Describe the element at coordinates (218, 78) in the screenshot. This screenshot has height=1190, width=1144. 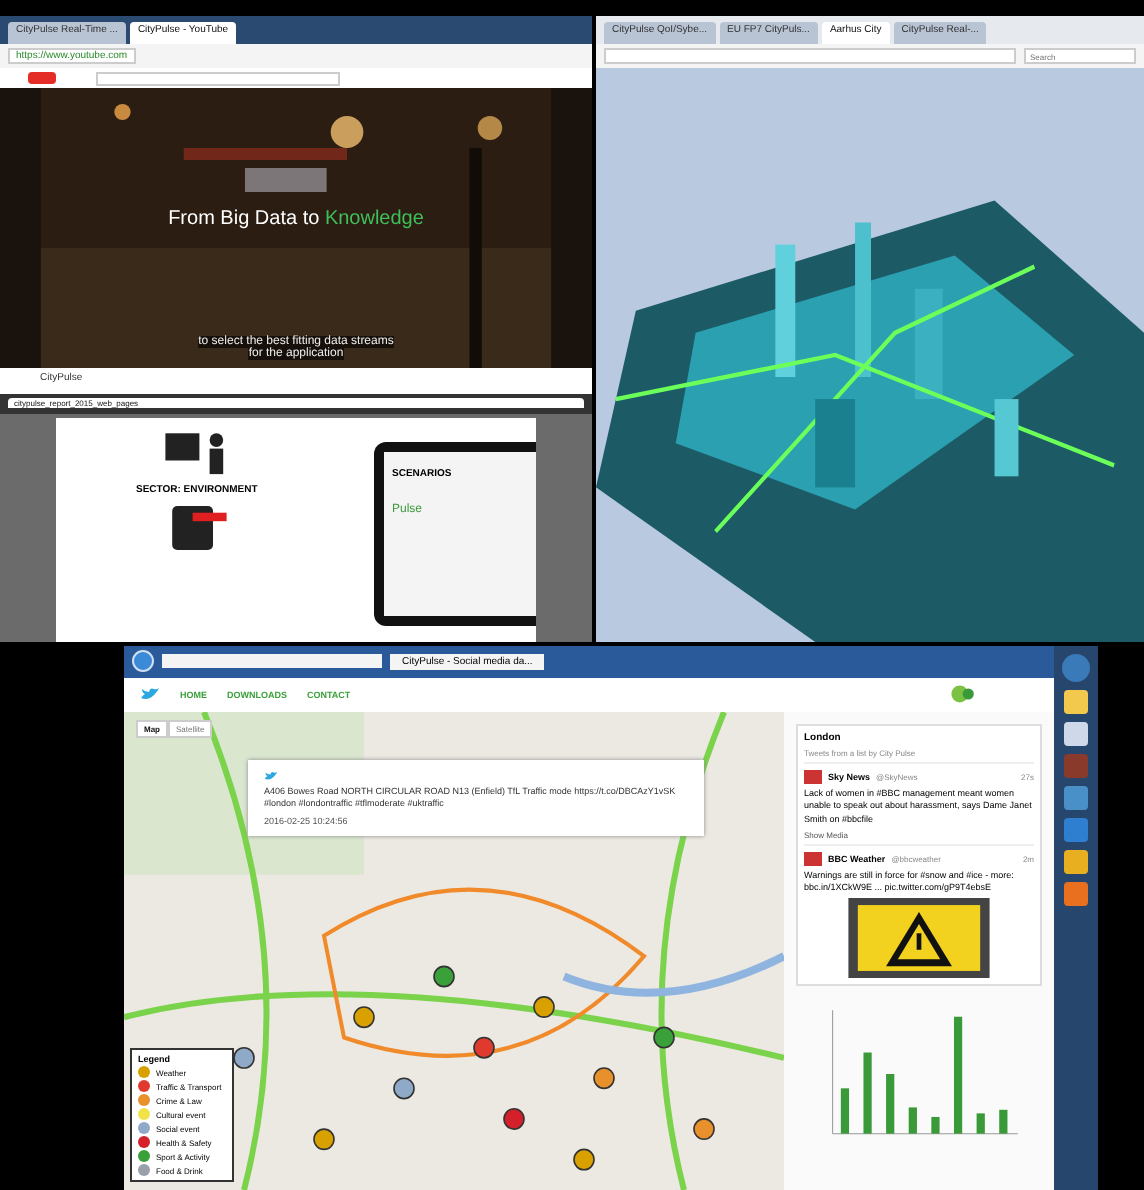
I see `search-field` at that location.